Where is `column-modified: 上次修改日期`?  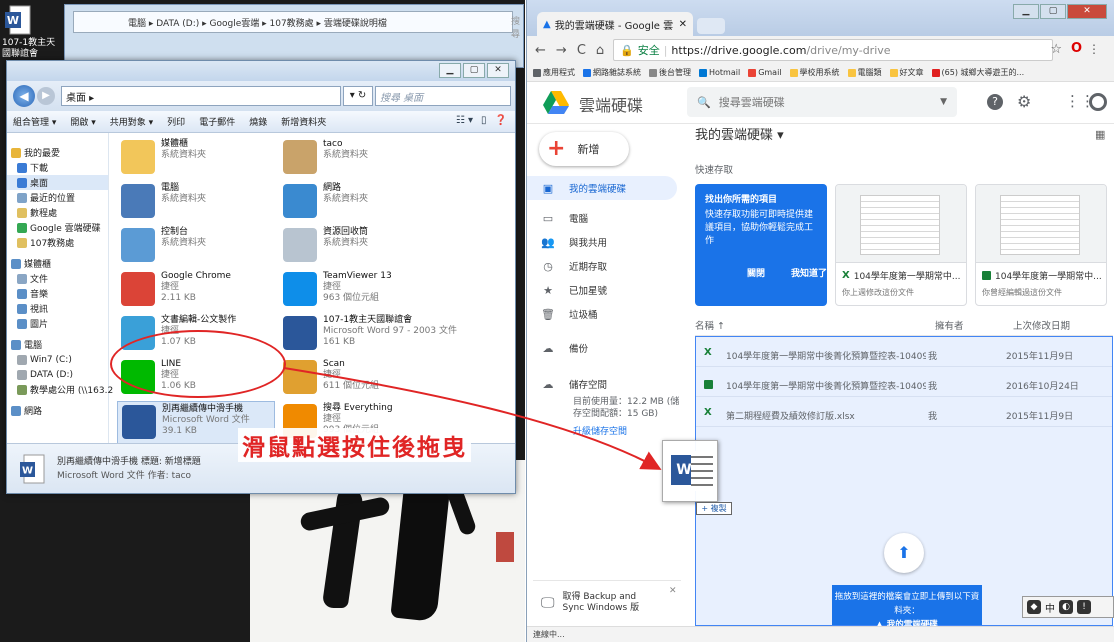
column-modified: 上次修改日期 is located at coordinates (1041, 325).